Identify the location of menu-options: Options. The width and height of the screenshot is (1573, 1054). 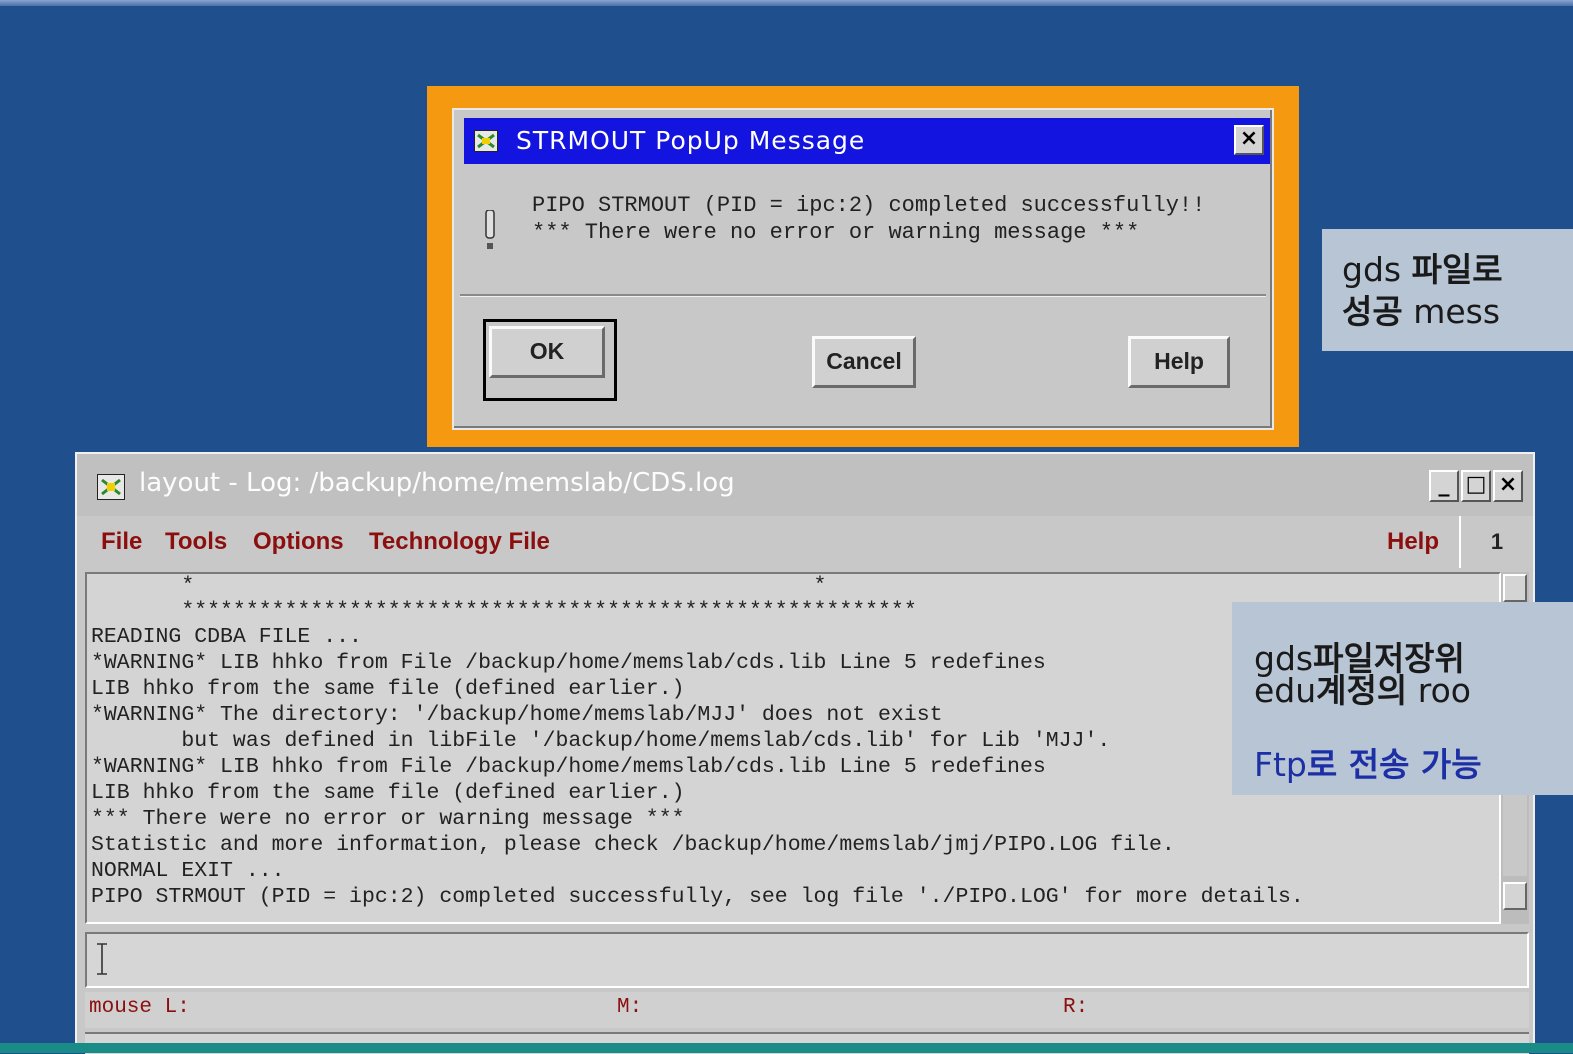
(298, 542).